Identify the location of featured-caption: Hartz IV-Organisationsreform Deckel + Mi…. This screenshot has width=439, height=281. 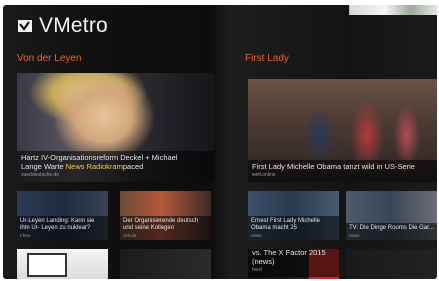
(115, 166).